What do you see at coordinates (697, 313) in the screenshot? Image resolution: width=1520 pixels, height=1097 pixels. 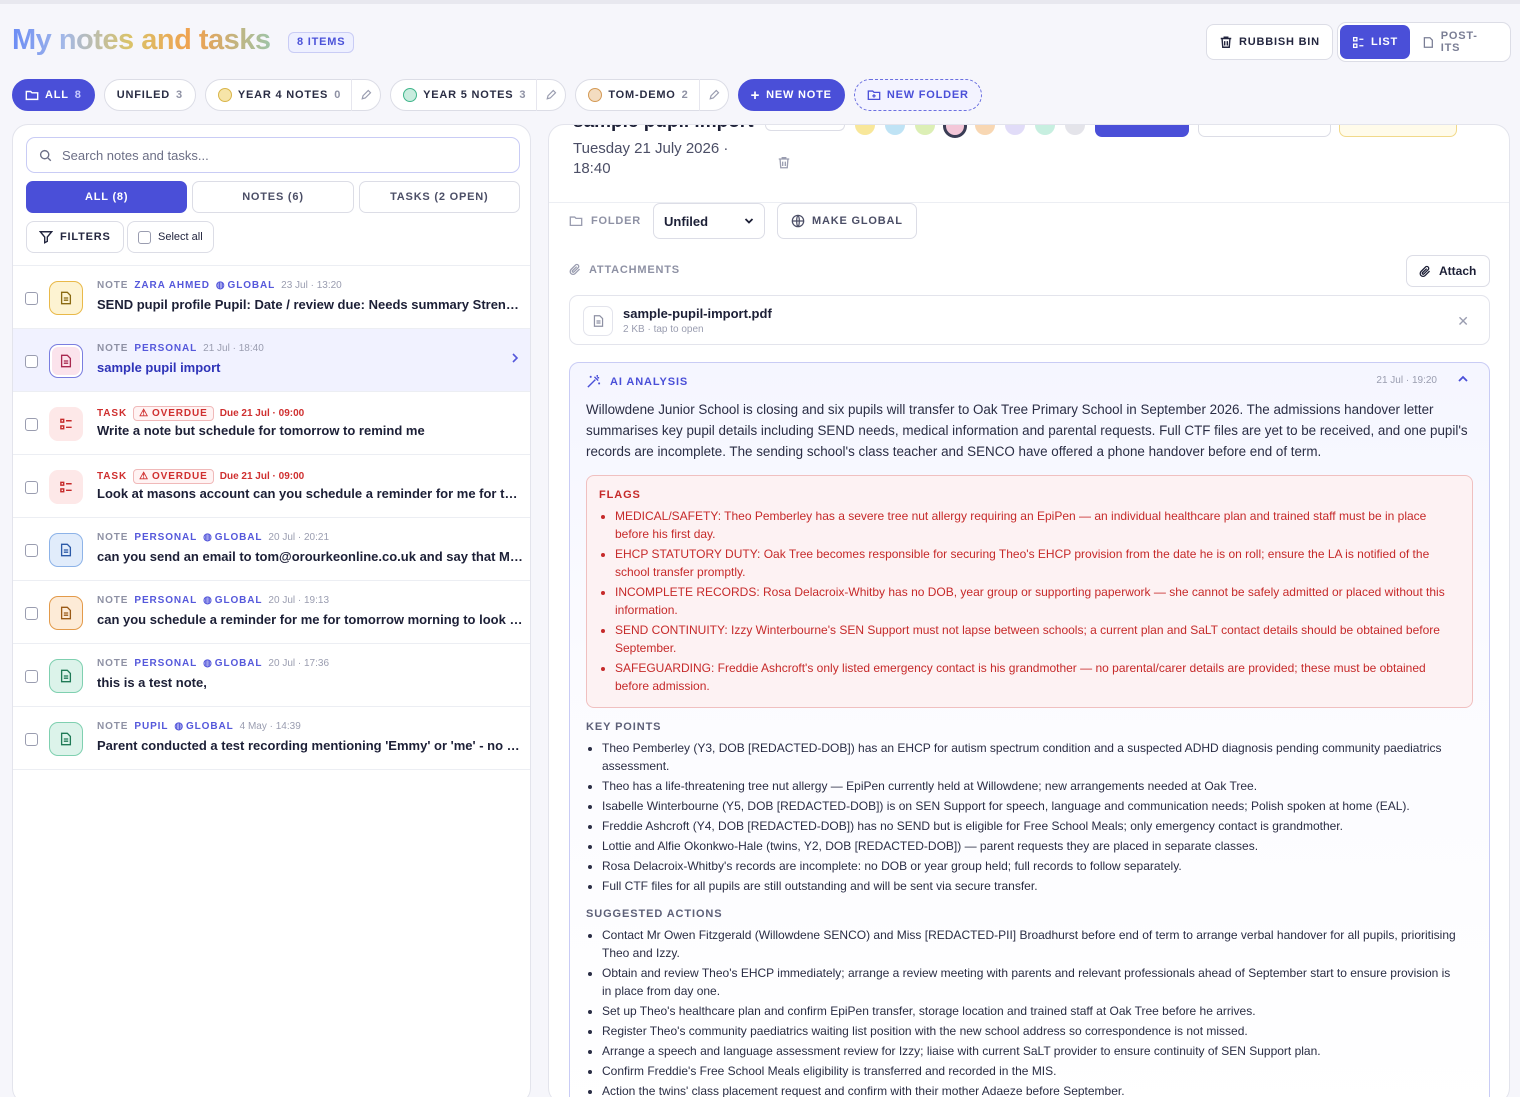 I see `file-name: sample-pupil-import.pdf` at bounding box center [697, 313].